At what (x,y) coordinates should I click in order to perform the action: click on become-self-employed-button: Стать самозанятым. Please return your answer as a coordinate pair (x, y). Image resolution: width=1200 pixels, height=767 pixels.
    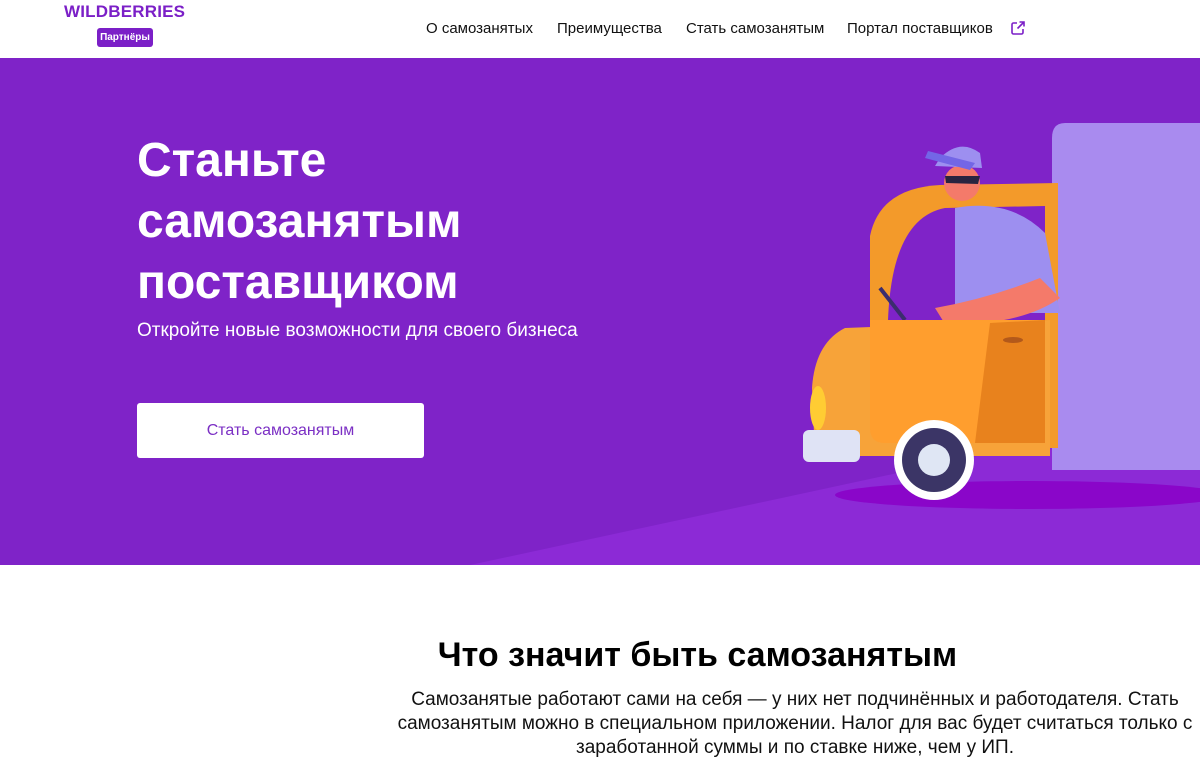
    Looking at the image, I should click on (280, 430).